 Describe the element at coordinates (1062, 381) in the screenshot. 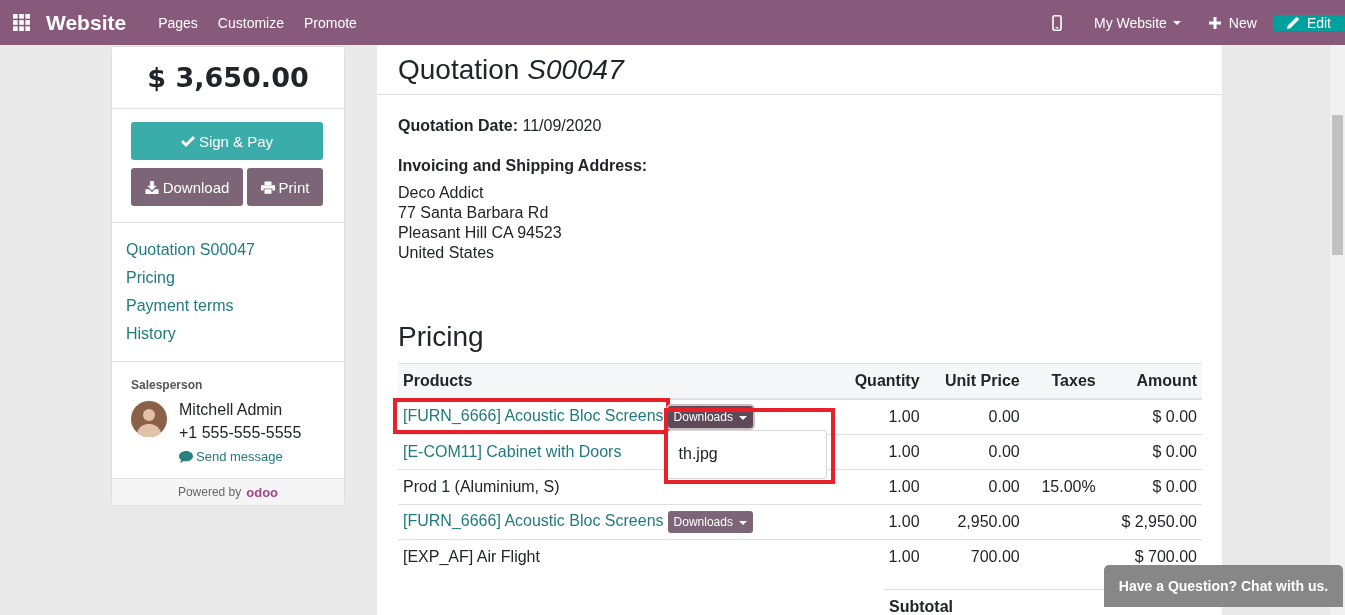

I see `column-header: Taxes` at that location.